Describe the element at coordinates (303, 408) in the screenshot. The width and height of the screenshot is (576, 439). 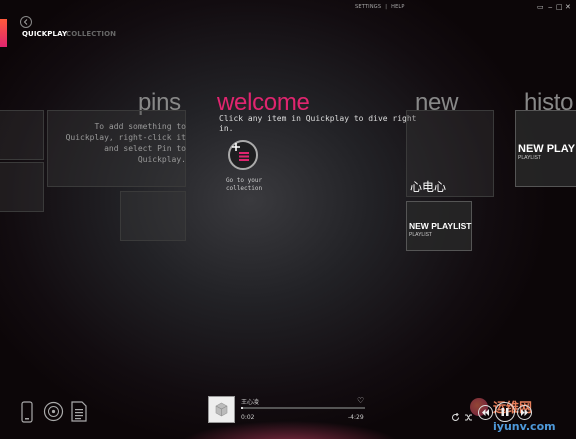
I see `progress-track` at that location.